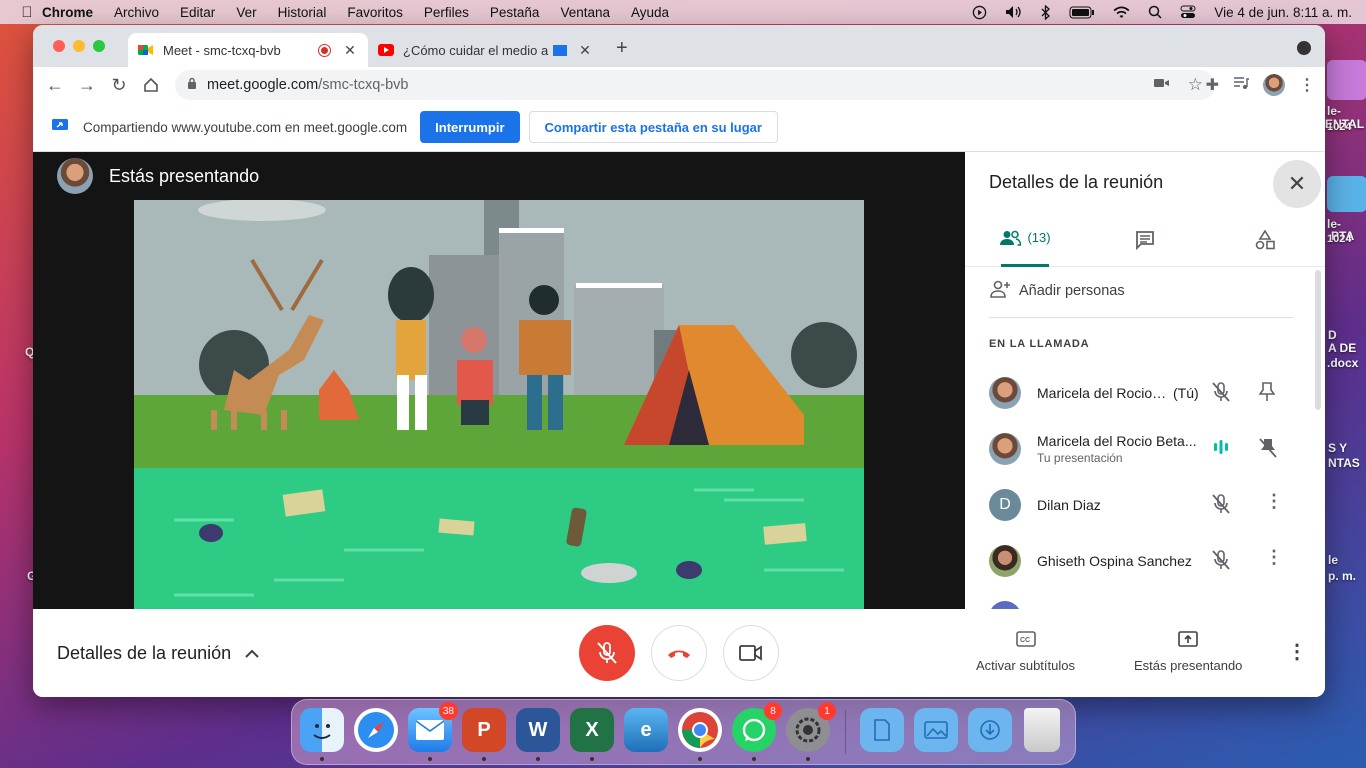 The image size is (1366, 768). I want to click on menu-archivo: Archivo, so click(136, 12).